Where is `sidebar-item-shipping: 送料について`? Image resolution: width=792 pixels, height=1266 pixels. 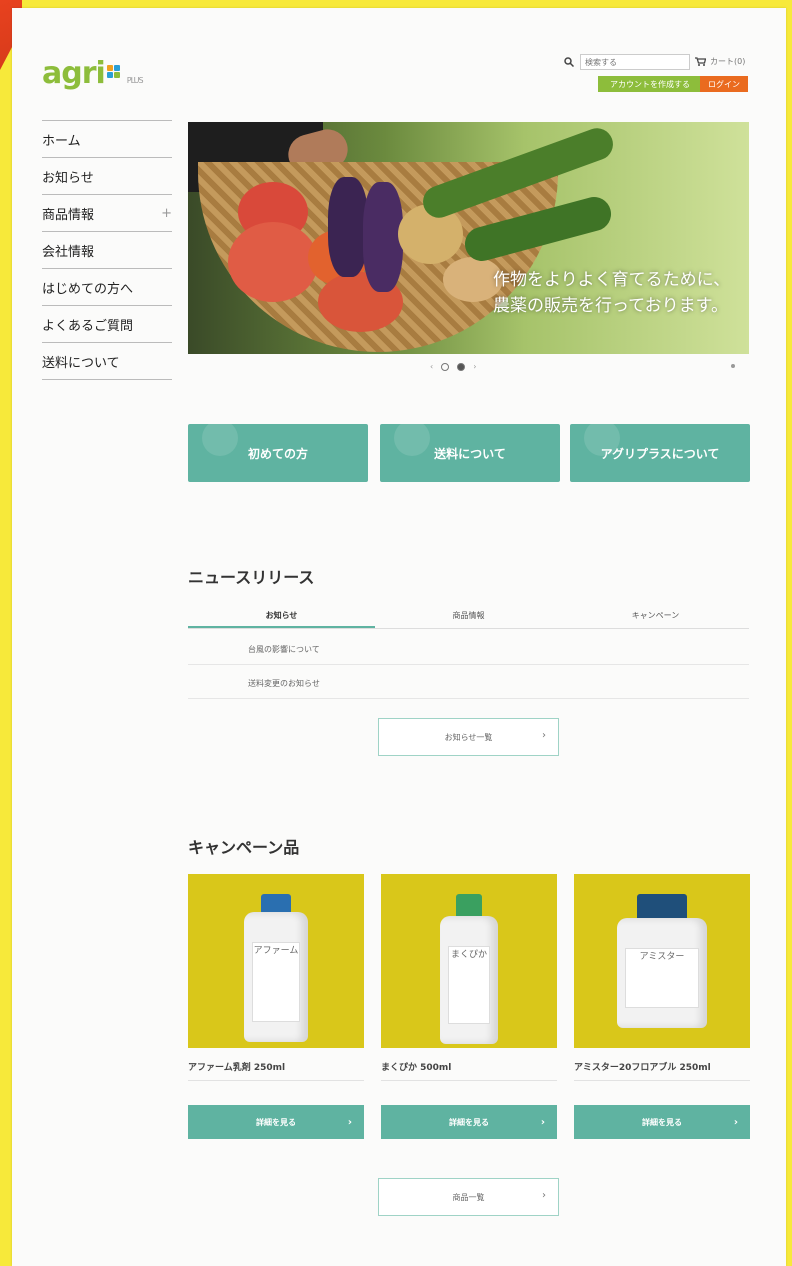 sidebar-item-shipping: 送料について is located at coordinates (107, 361).